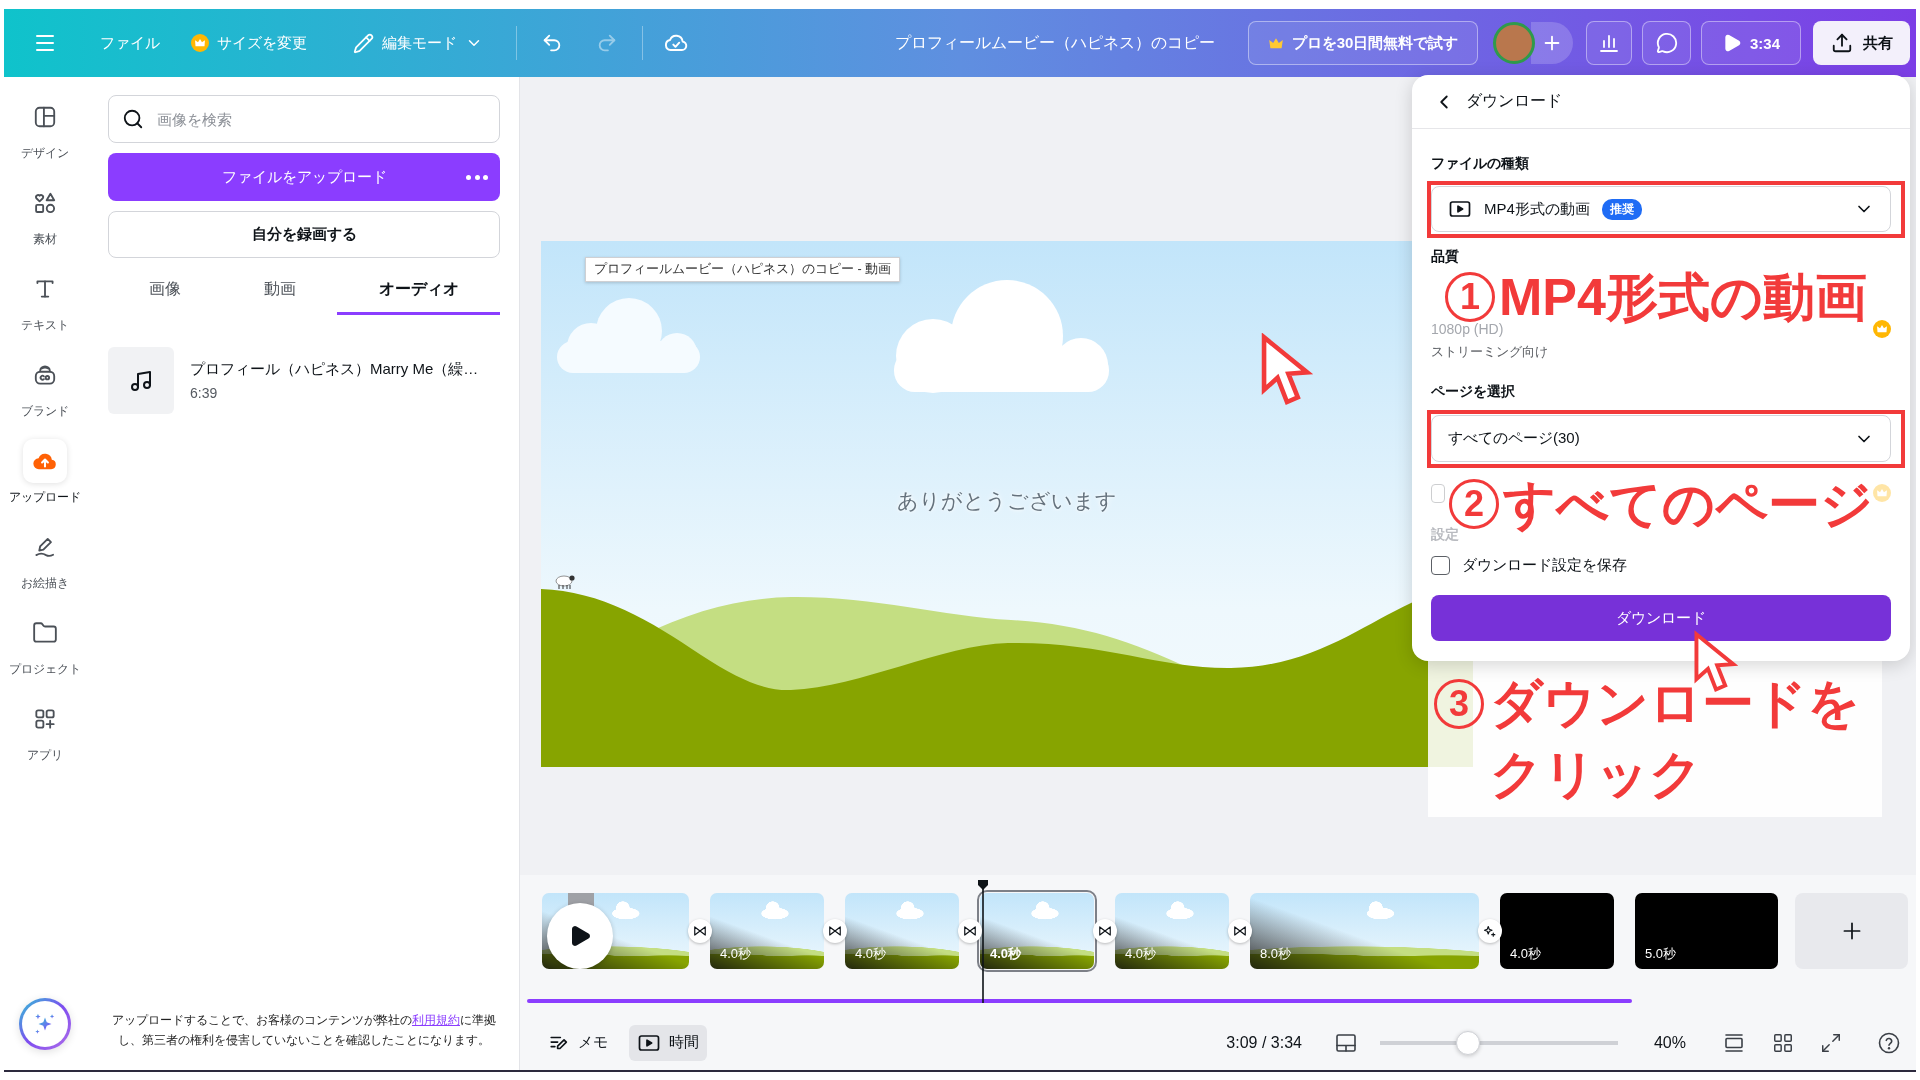 The image size is (1920, 1080). Describe the element at coordinates (363, 43) in the screenshot. I see `pencil-icon` at that location.